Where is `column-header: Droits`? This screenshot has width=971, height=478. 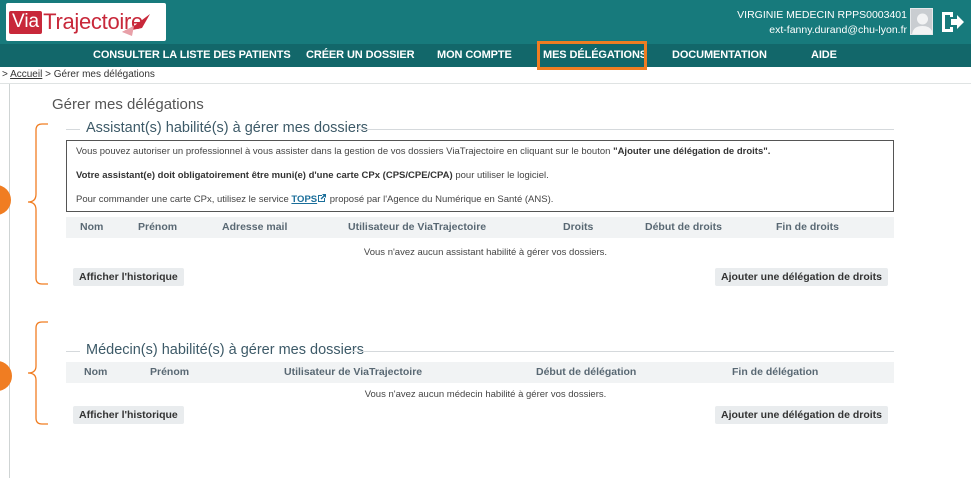
column-header: Droits is located at coordinates (578, 227).